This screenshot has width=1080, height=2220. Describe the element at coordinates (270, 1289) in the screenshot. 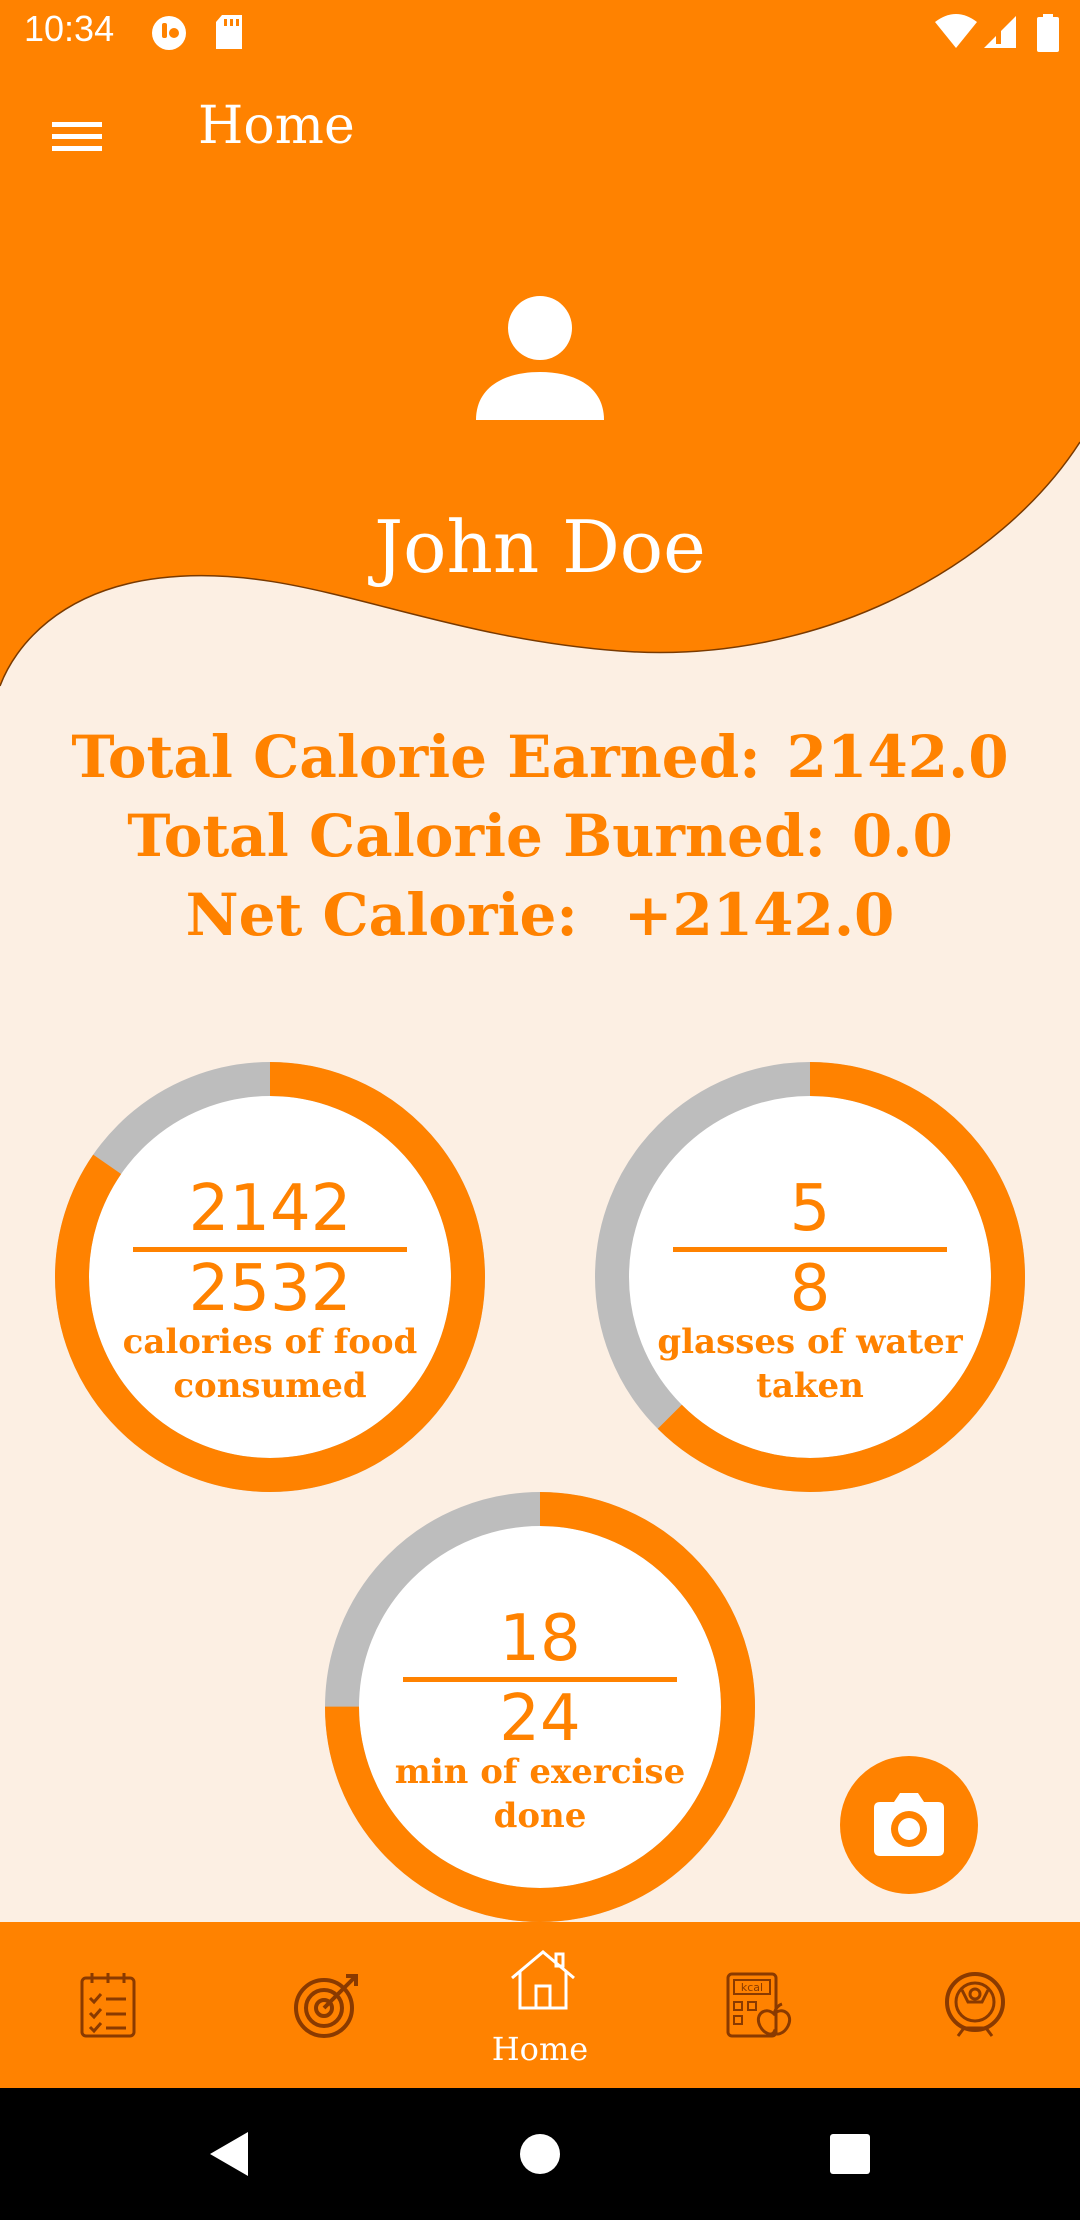

I see `food-goal-value: 2532` at that location.